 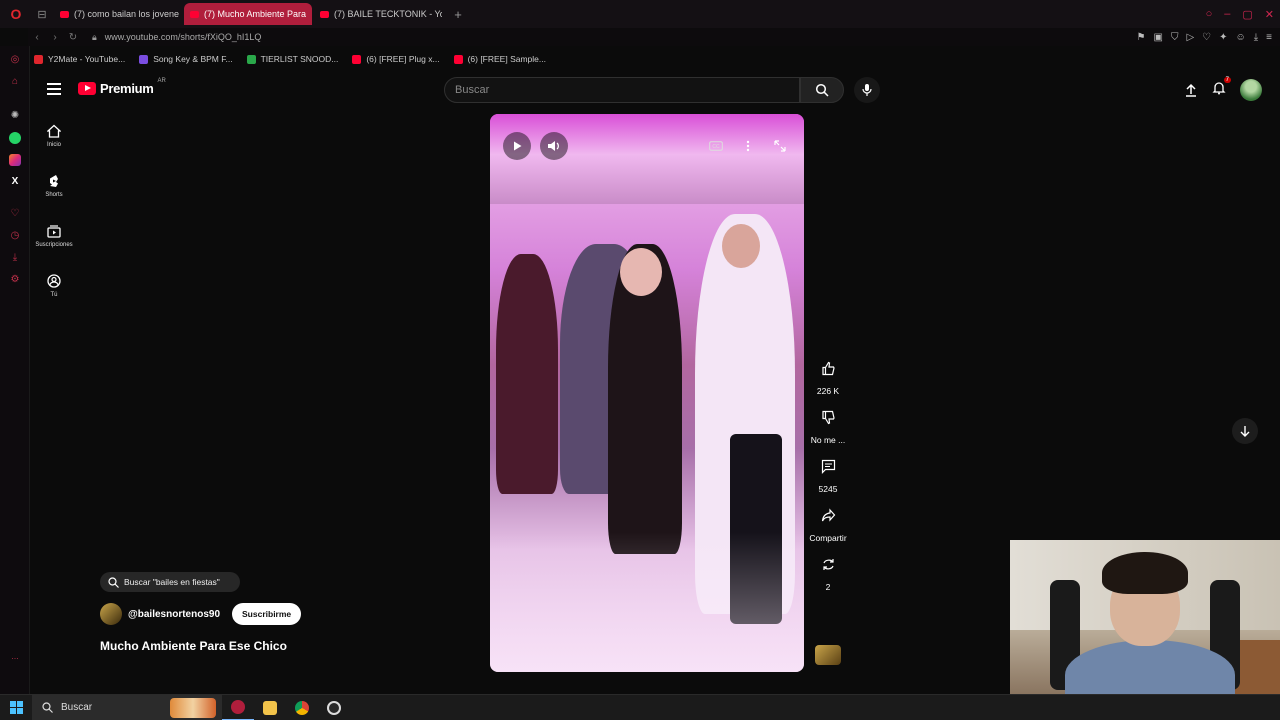 I want to click on taskbar-search: Buscar, so click(x=127, y=707).